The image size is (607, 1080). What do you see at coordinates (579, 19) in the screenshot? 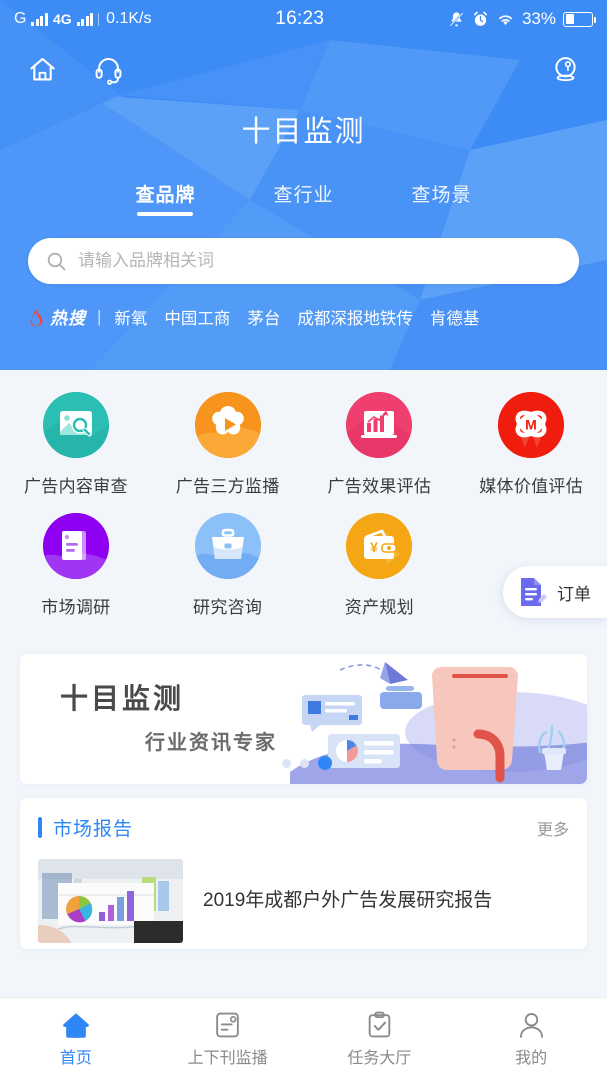
I see `battery-icon` at bounding box center [579, 19].